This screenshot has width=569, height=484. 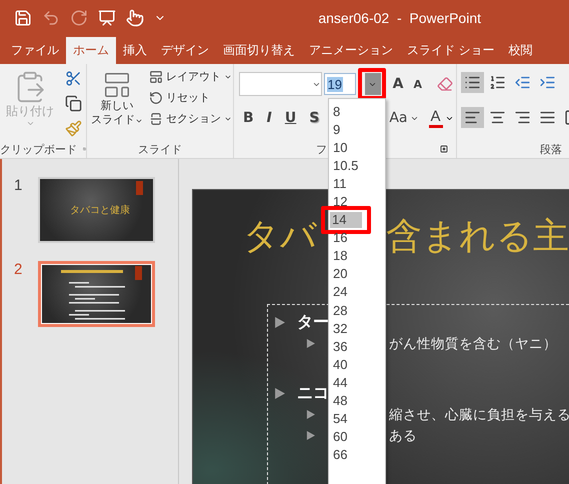 What do you see at coordinates (551, 149) in the screenshot?
I see `group-label: 段落` at bounding box center [551, 149].